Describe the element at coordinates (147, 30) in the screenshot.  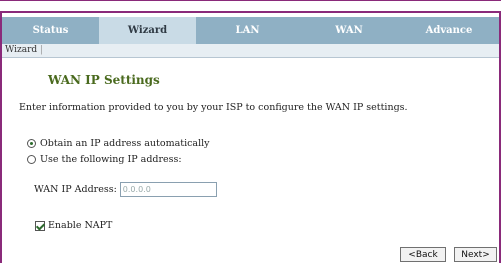
I see `tab-wizard: Wizard` at that location.